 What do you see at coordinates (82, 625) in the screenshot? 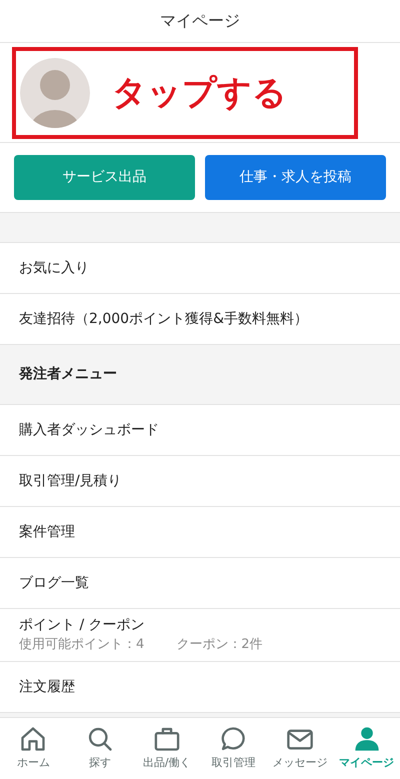
I see `menu-item-label: ポイント / クーポン` at bounding box center [82, 625].